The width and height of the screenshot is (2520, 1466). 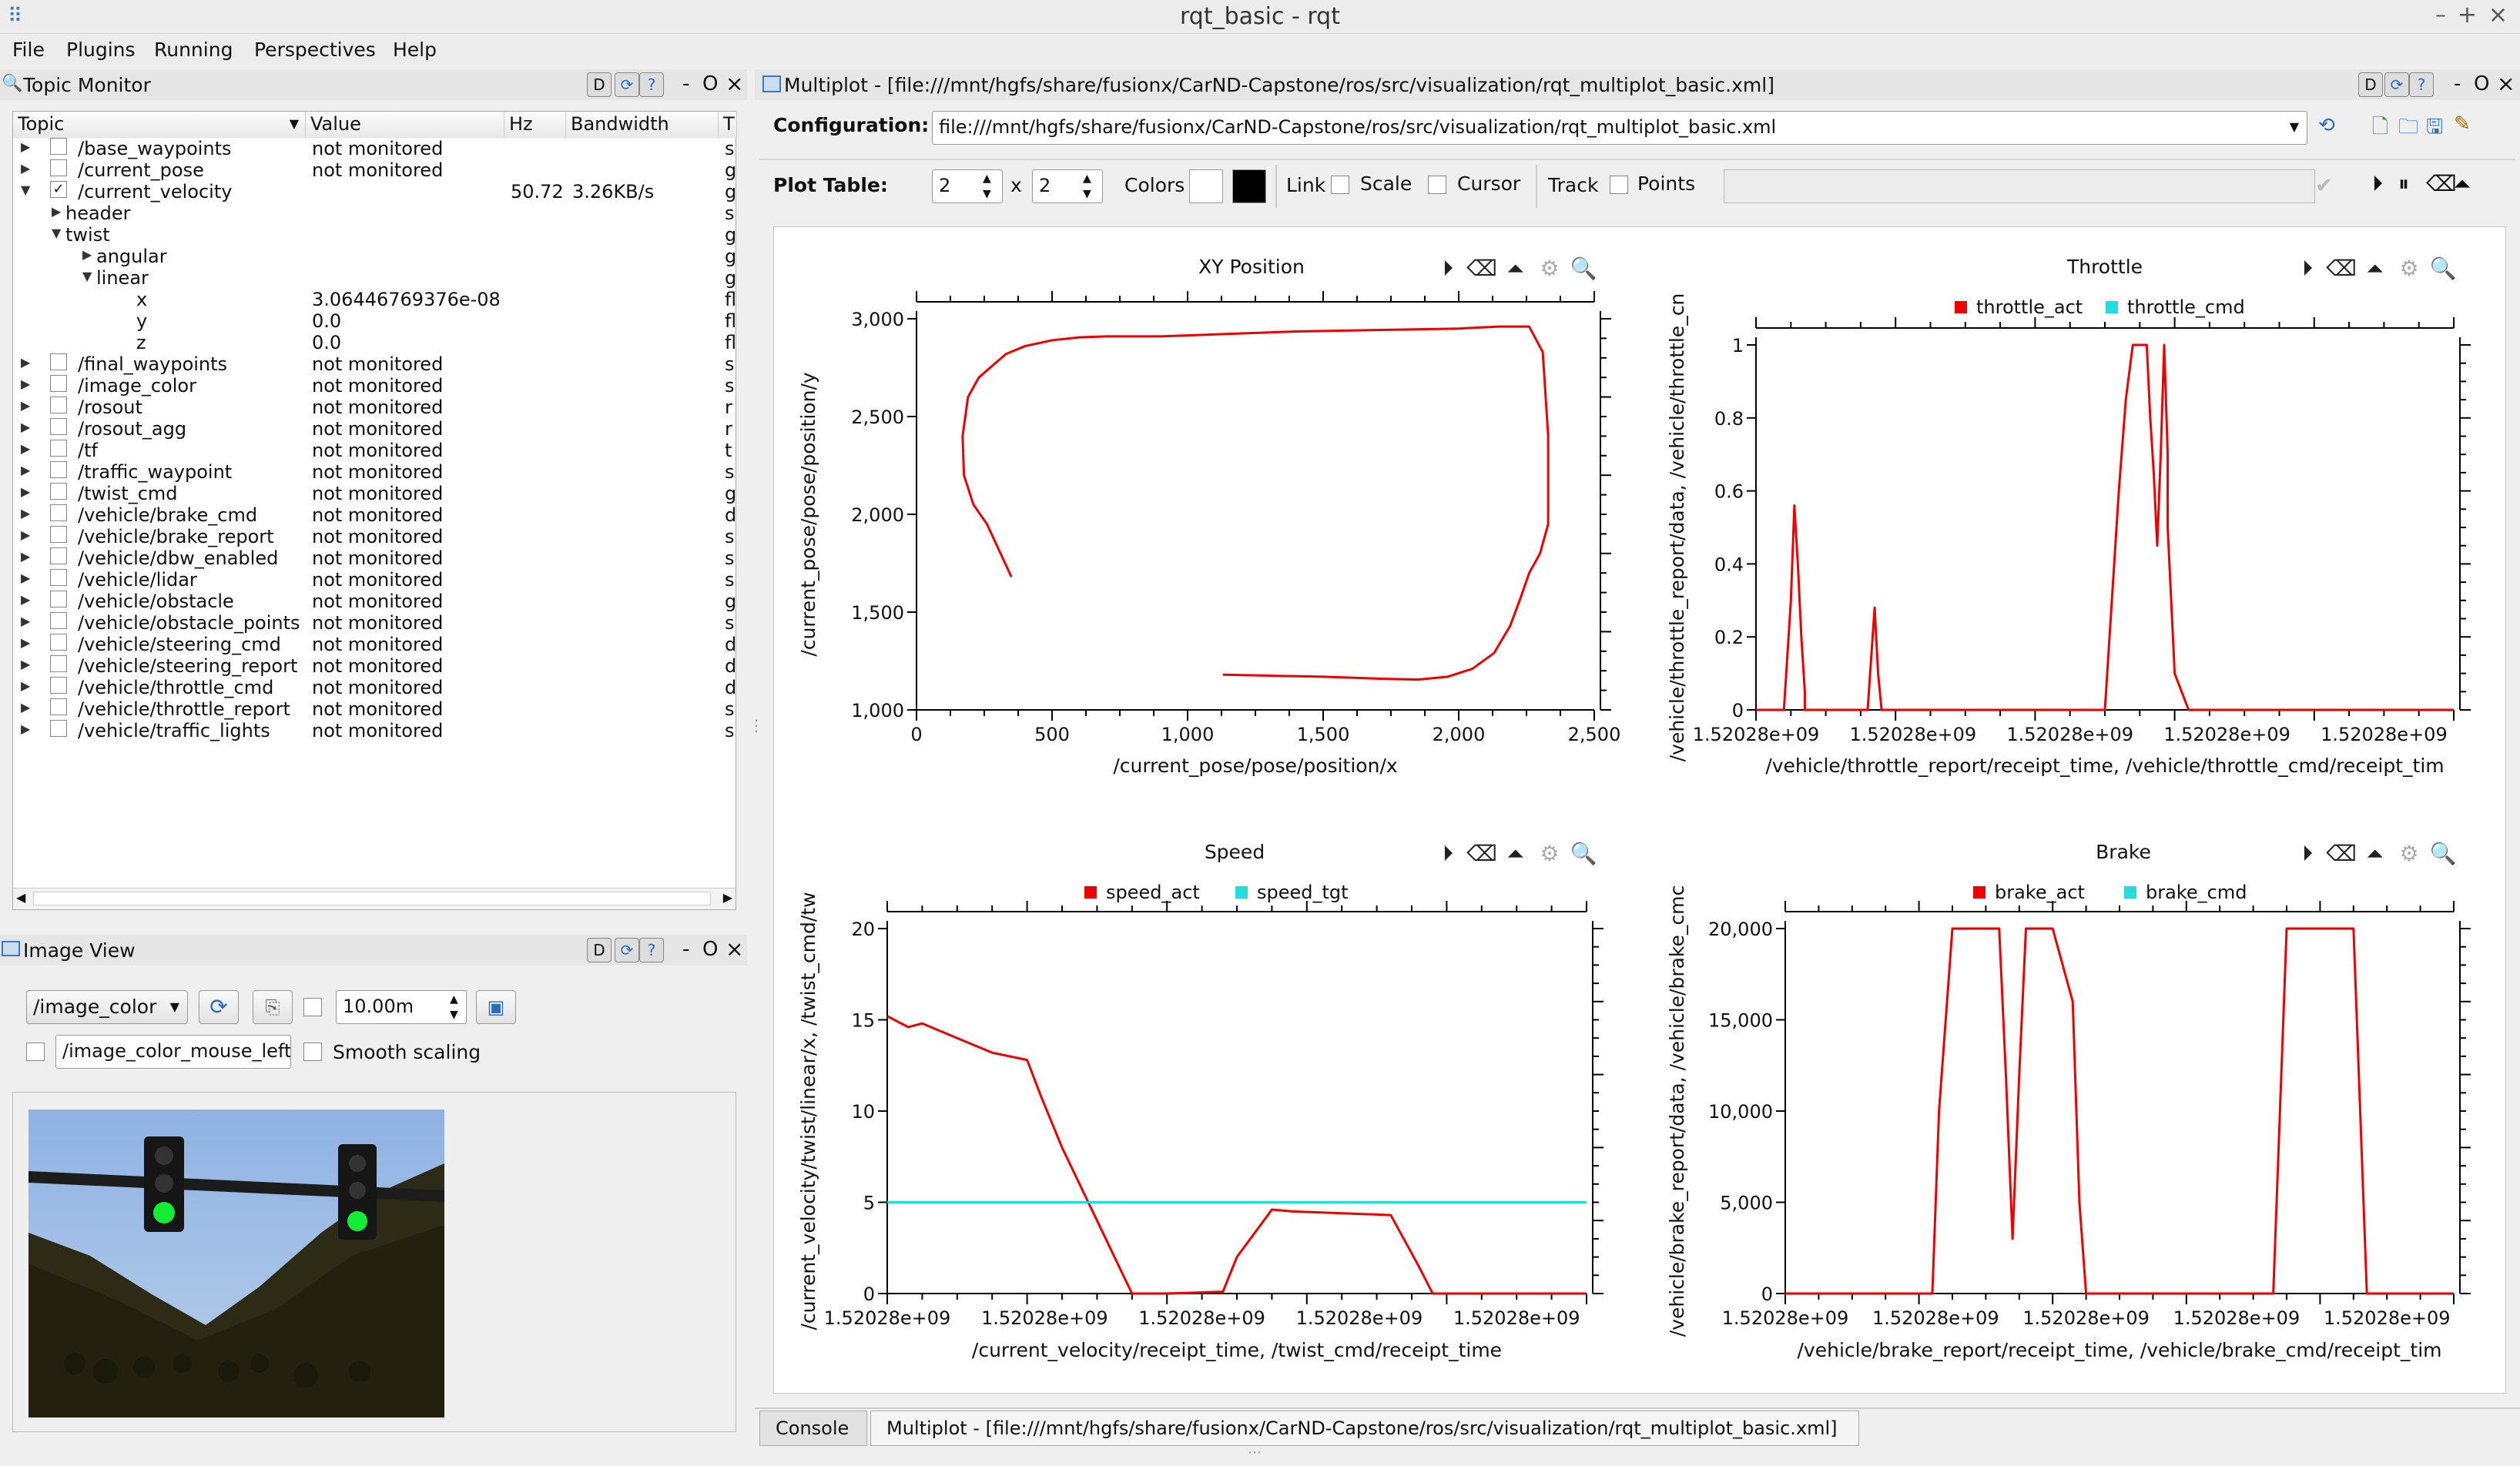 I want to click on x-tick-label: 1,000, so click(x=1188, y=735).